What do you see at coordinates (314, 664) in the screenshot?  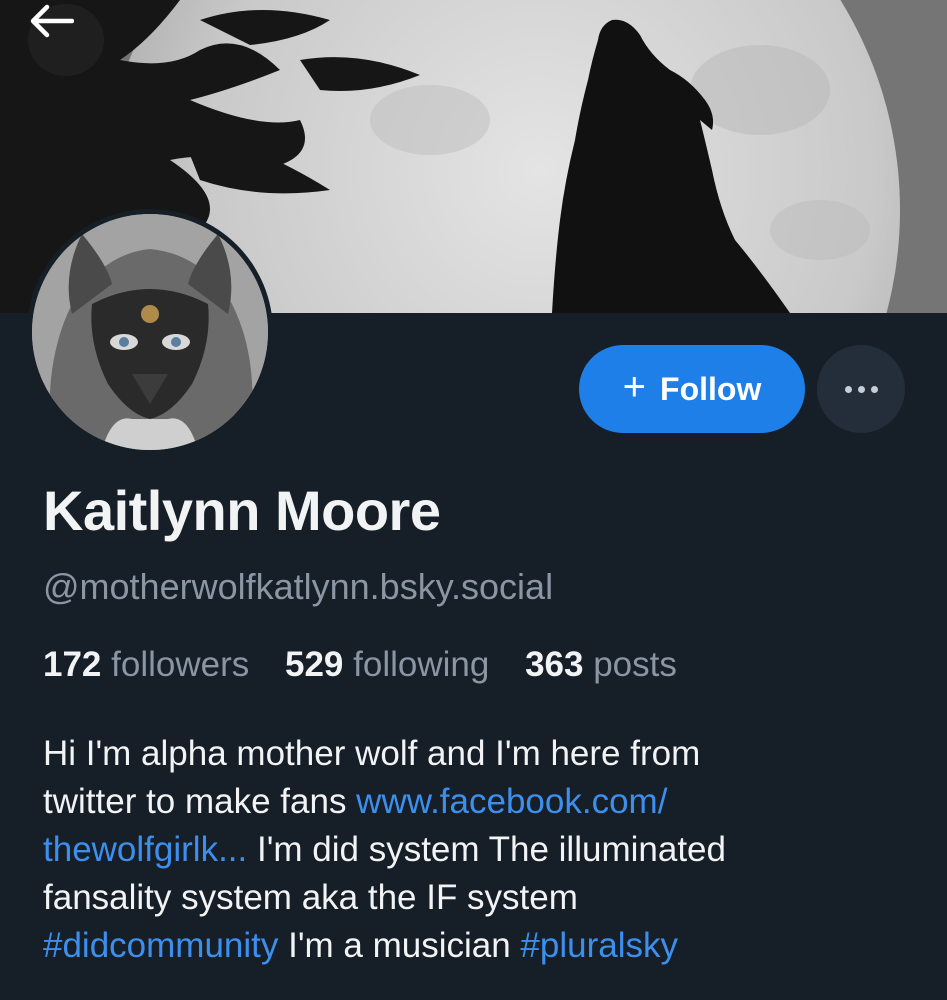 I see `following-count: 529` at bounding box center [314, 664].